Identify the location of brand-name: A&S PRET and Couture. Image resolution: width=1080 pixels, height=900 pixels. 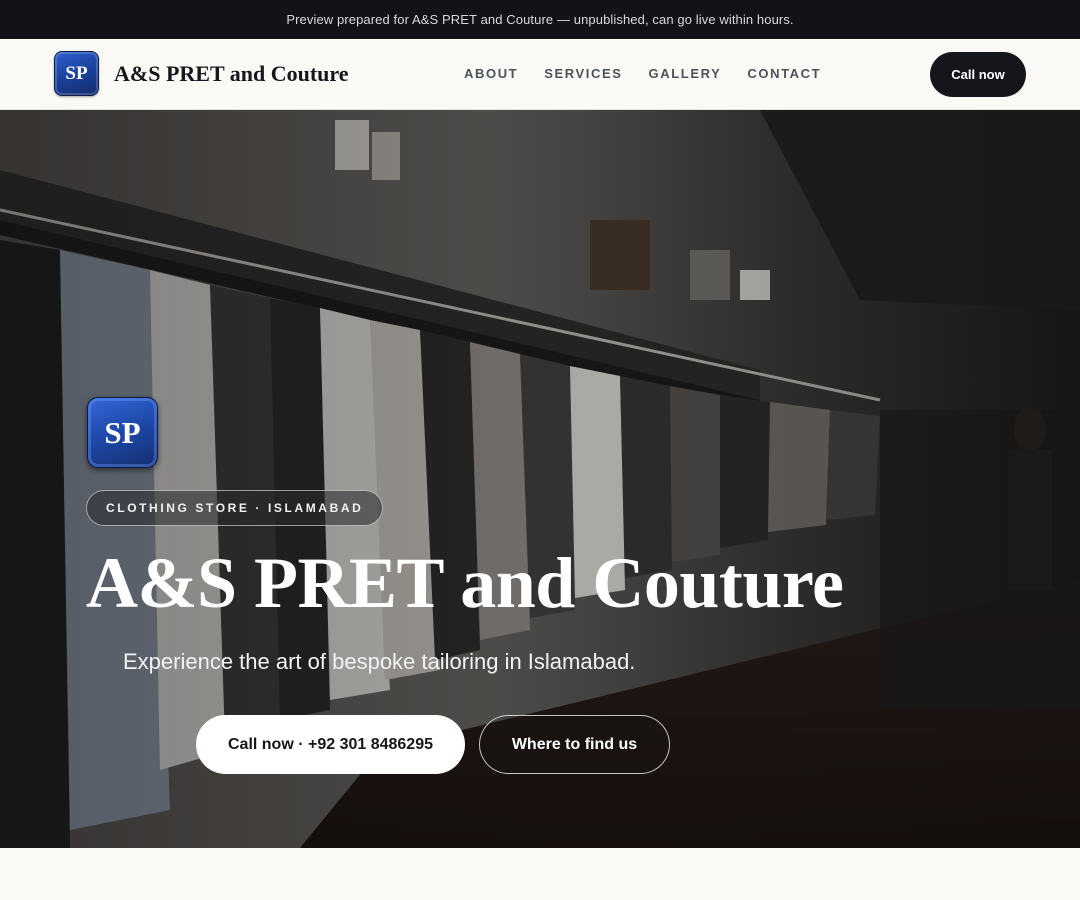
(231, 74).